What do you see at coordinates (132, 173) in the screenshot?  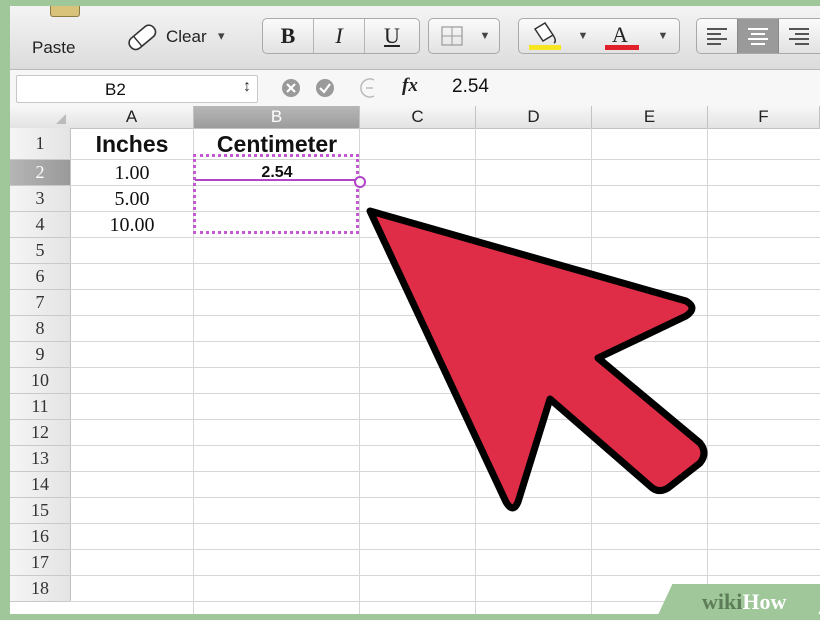 I see `cell-a2: 1.00` at bounding box center [132, 173].